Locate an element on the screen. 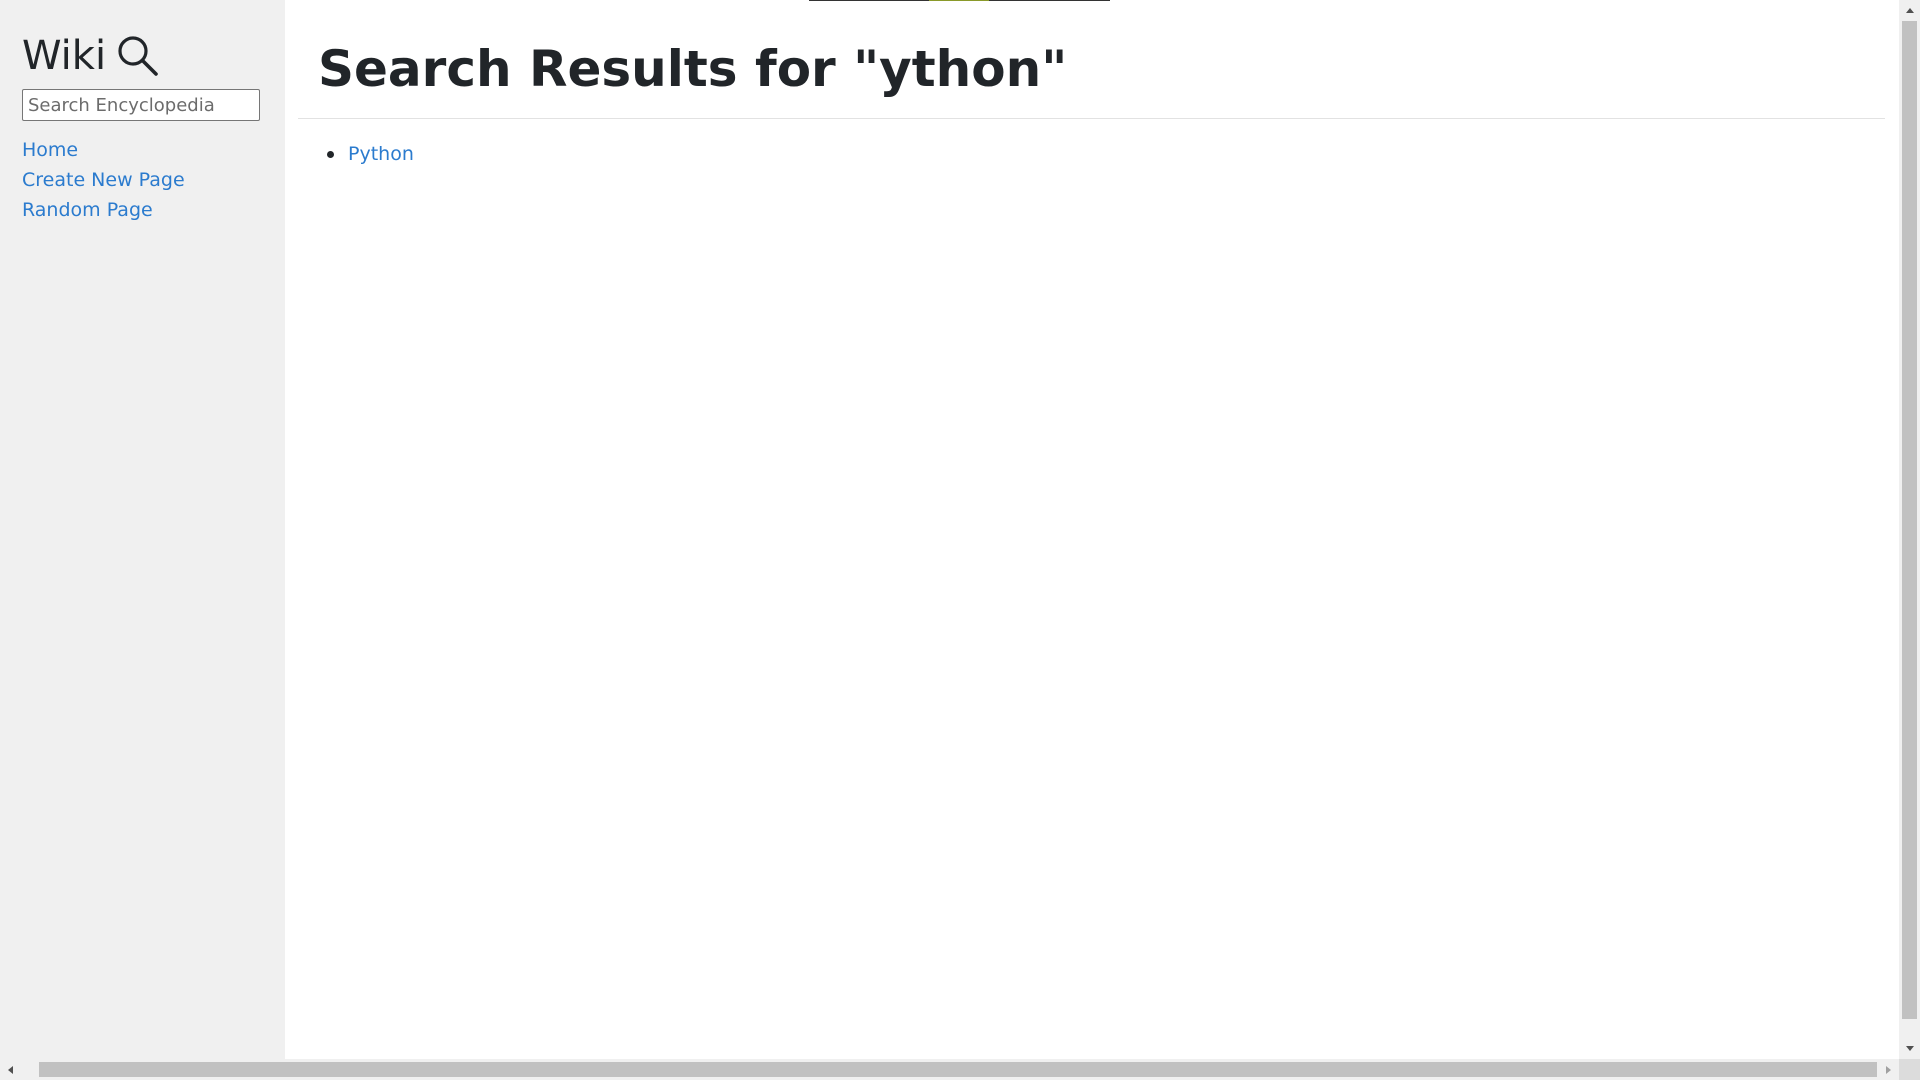 The image size is (1920, 1080). top-progress-bar is located at coordinates (959, 0).